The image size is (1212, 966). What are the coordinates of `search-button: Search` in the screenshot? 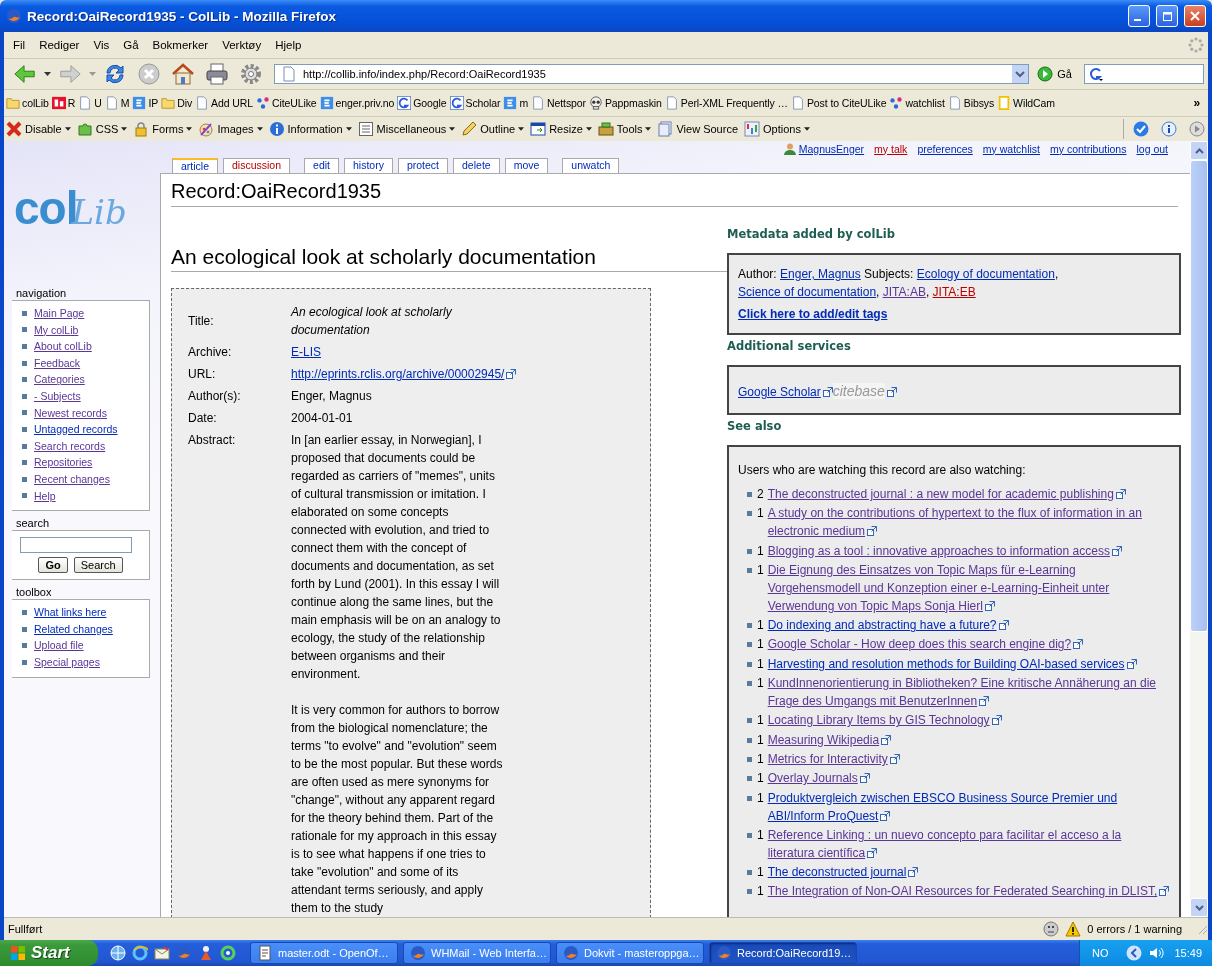 It's located at (98, 565).